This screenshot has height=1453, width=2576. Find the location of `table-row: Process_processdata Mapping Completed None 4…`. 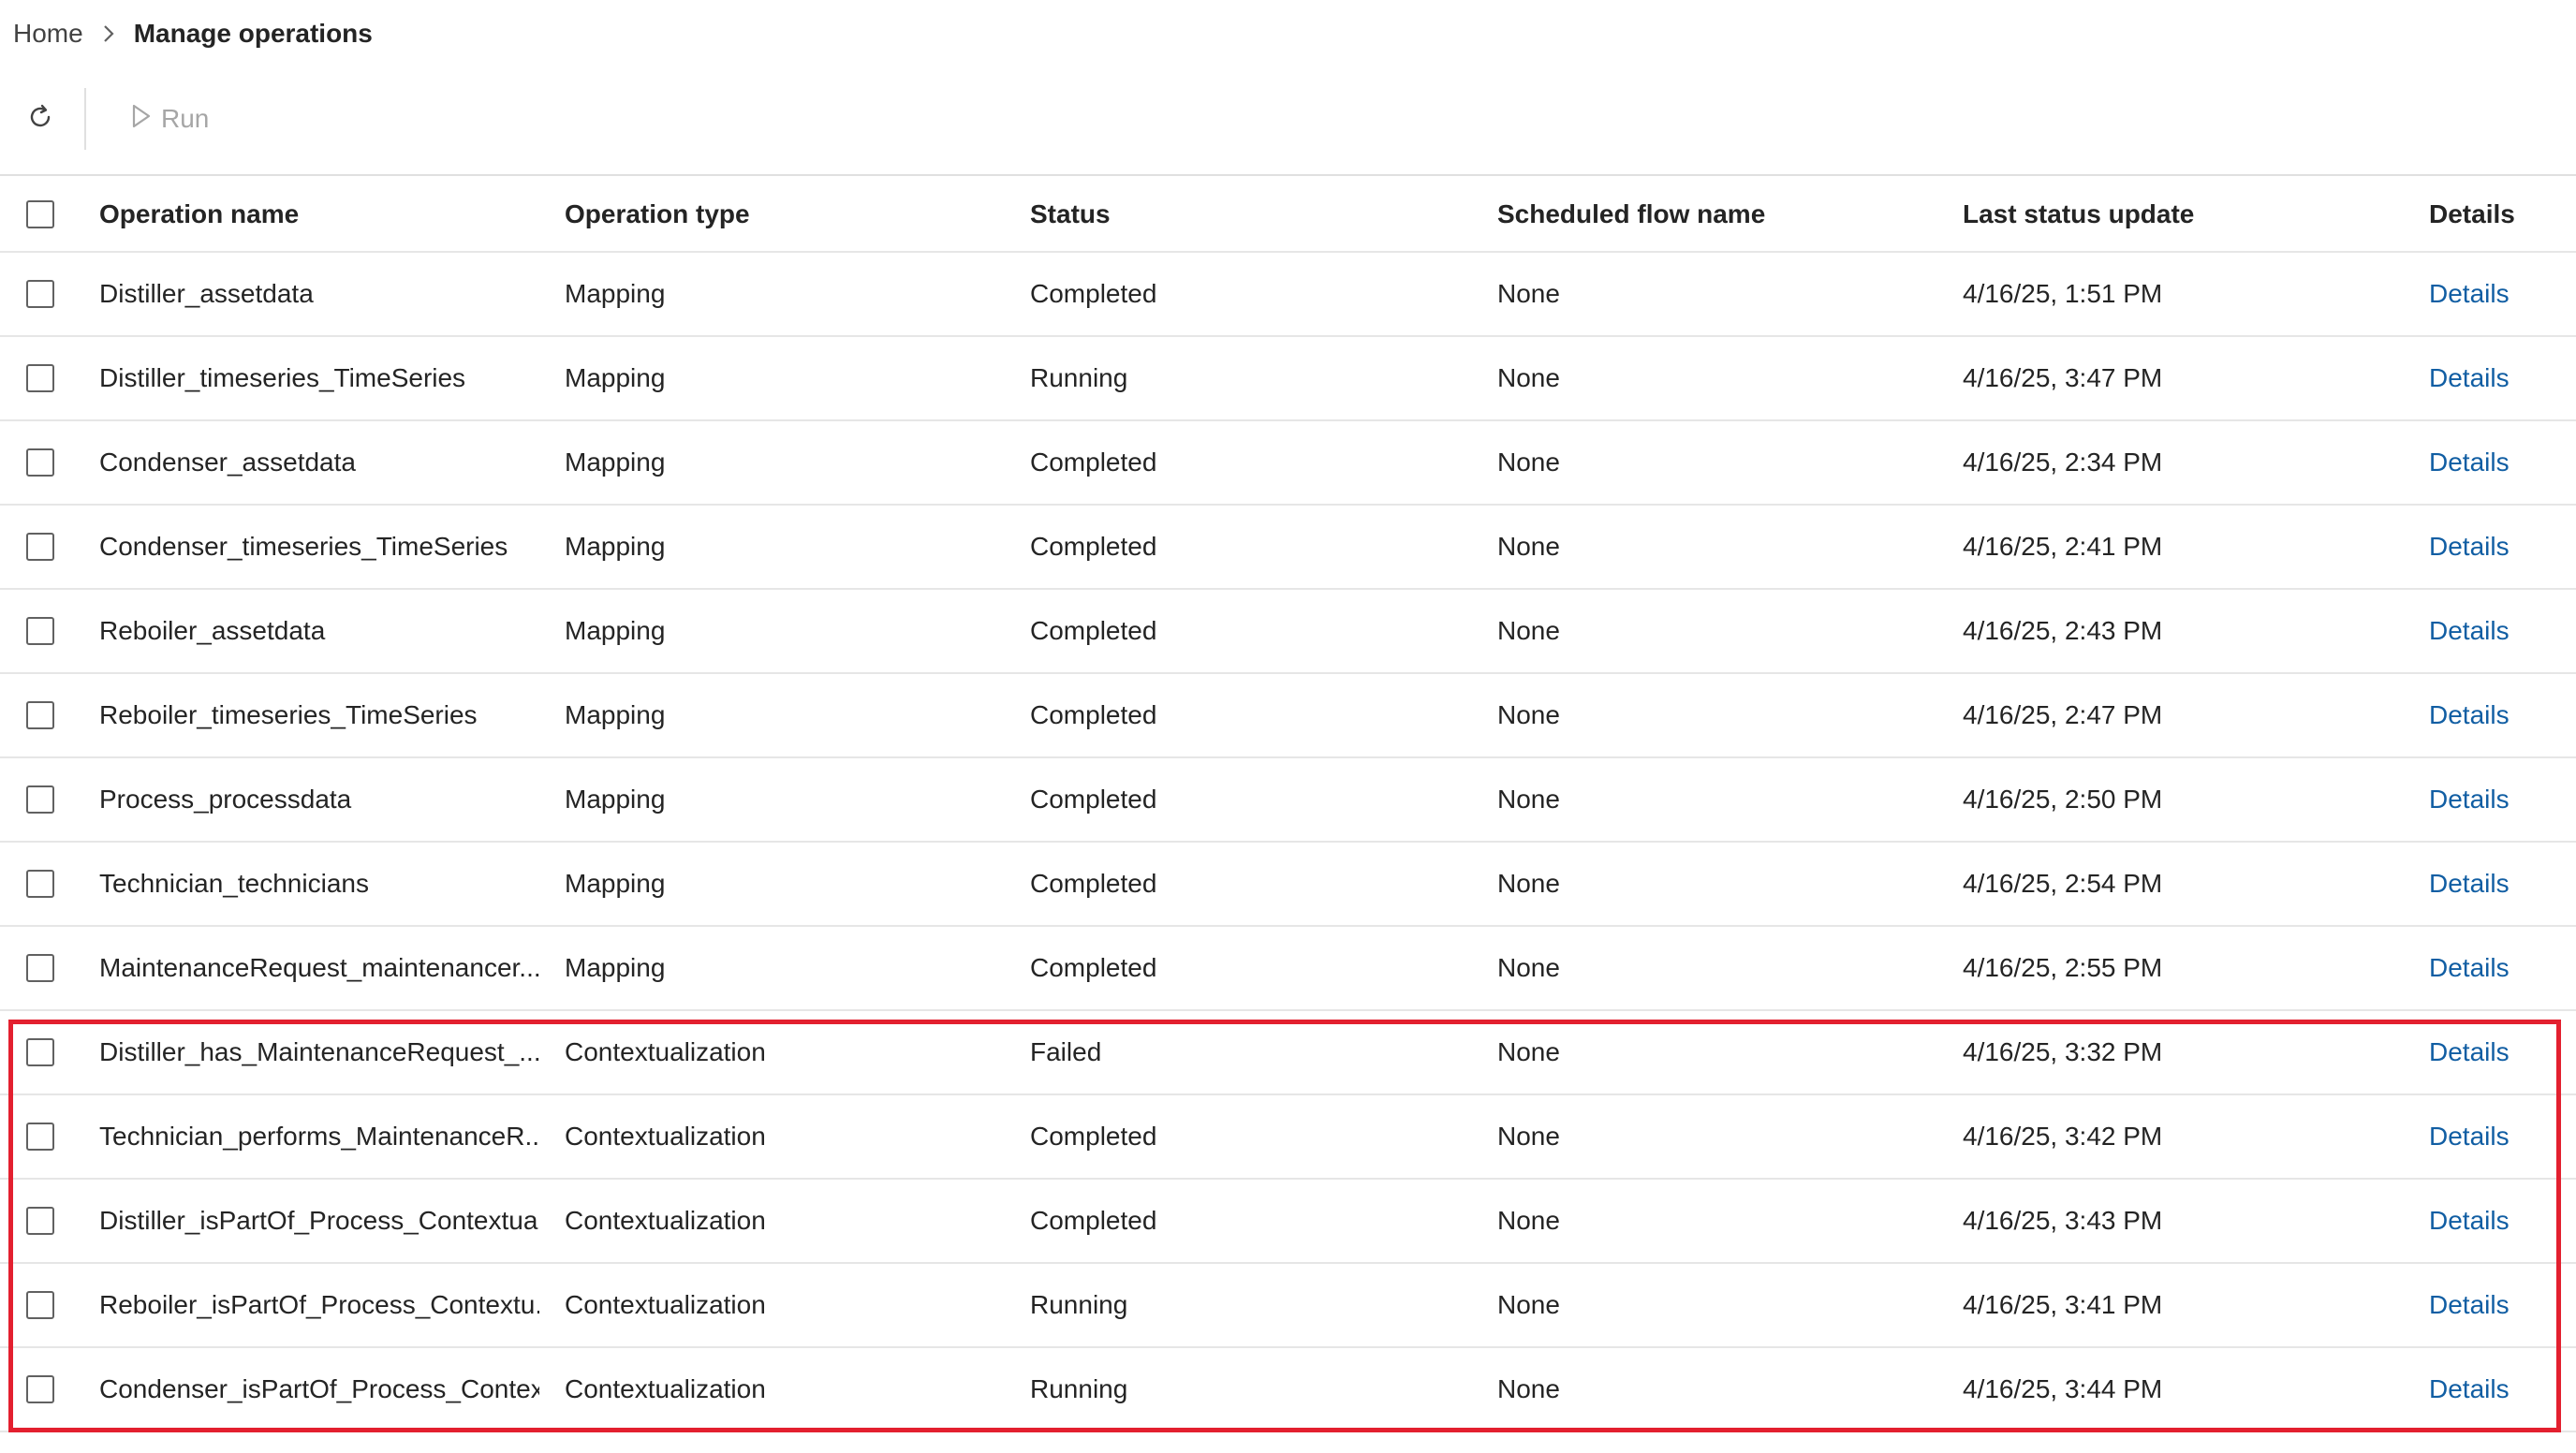

table-row: Process_processdata Mapping Completed None 4… is located at coordinates (1288, 801).